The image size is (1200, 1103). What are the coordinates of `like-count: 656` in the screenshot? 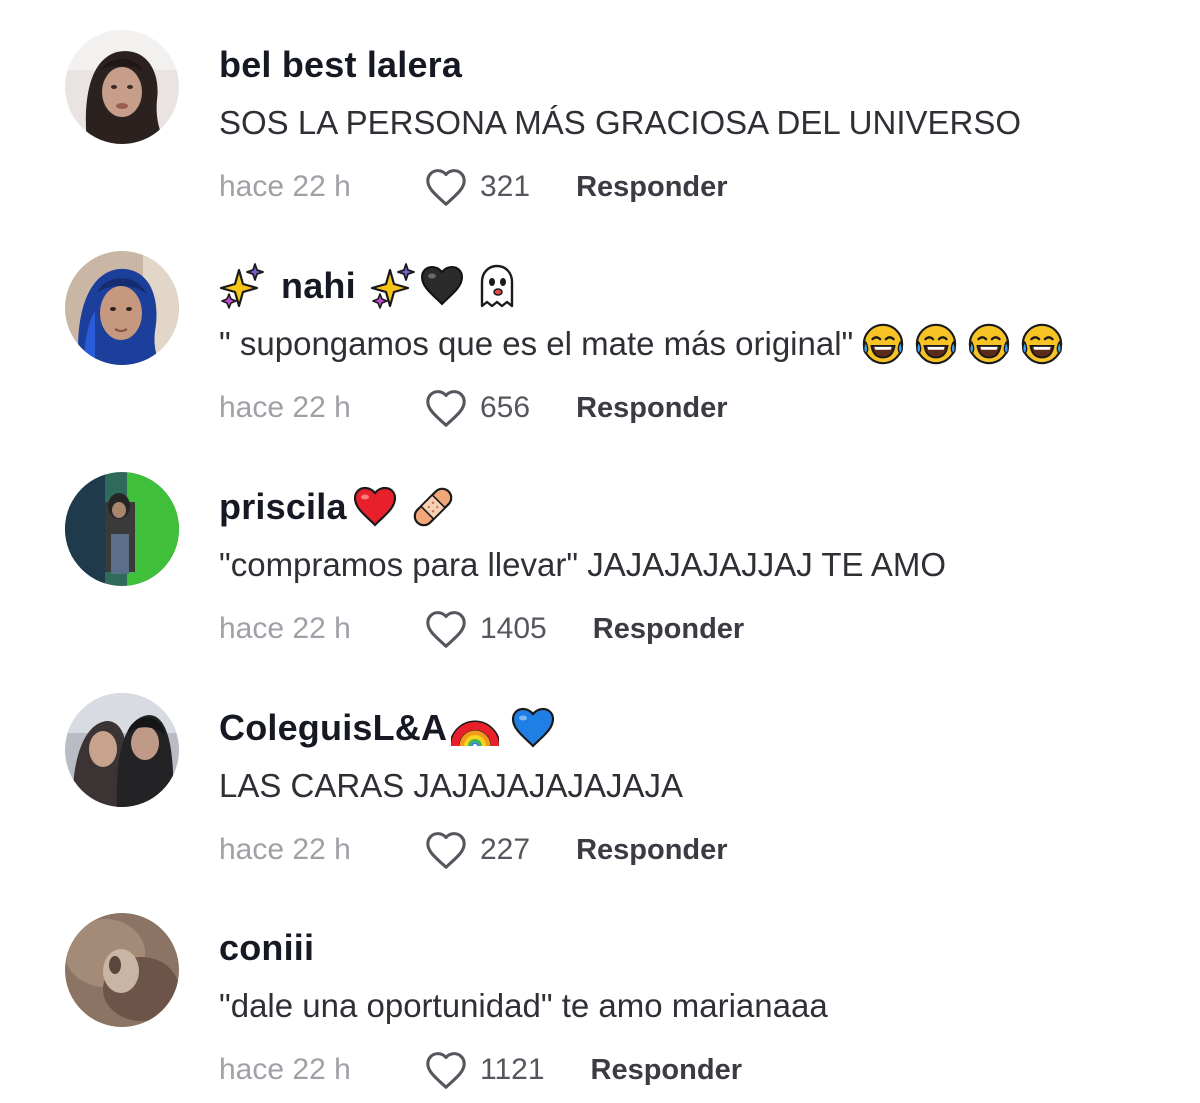 It's located at (505, 407).